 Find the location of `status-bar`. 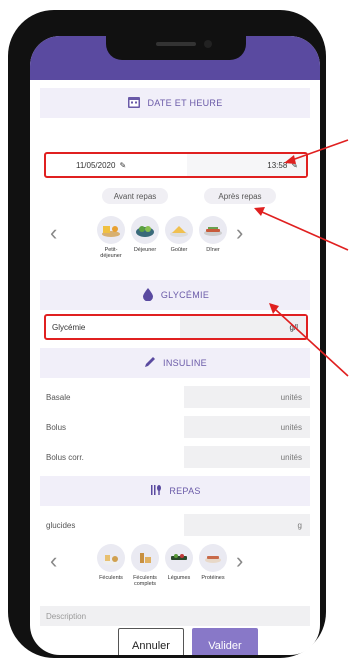

status-bar is located at coordinates (175, 58).